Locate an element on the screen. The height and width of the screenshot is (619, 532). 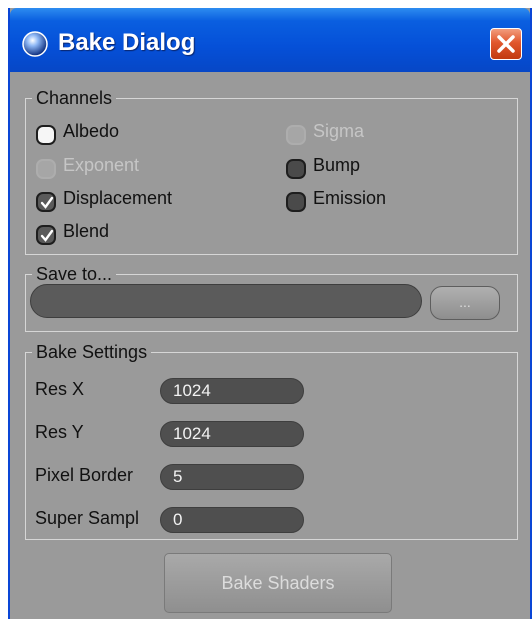
close-button is located at coordinates (506, 44).